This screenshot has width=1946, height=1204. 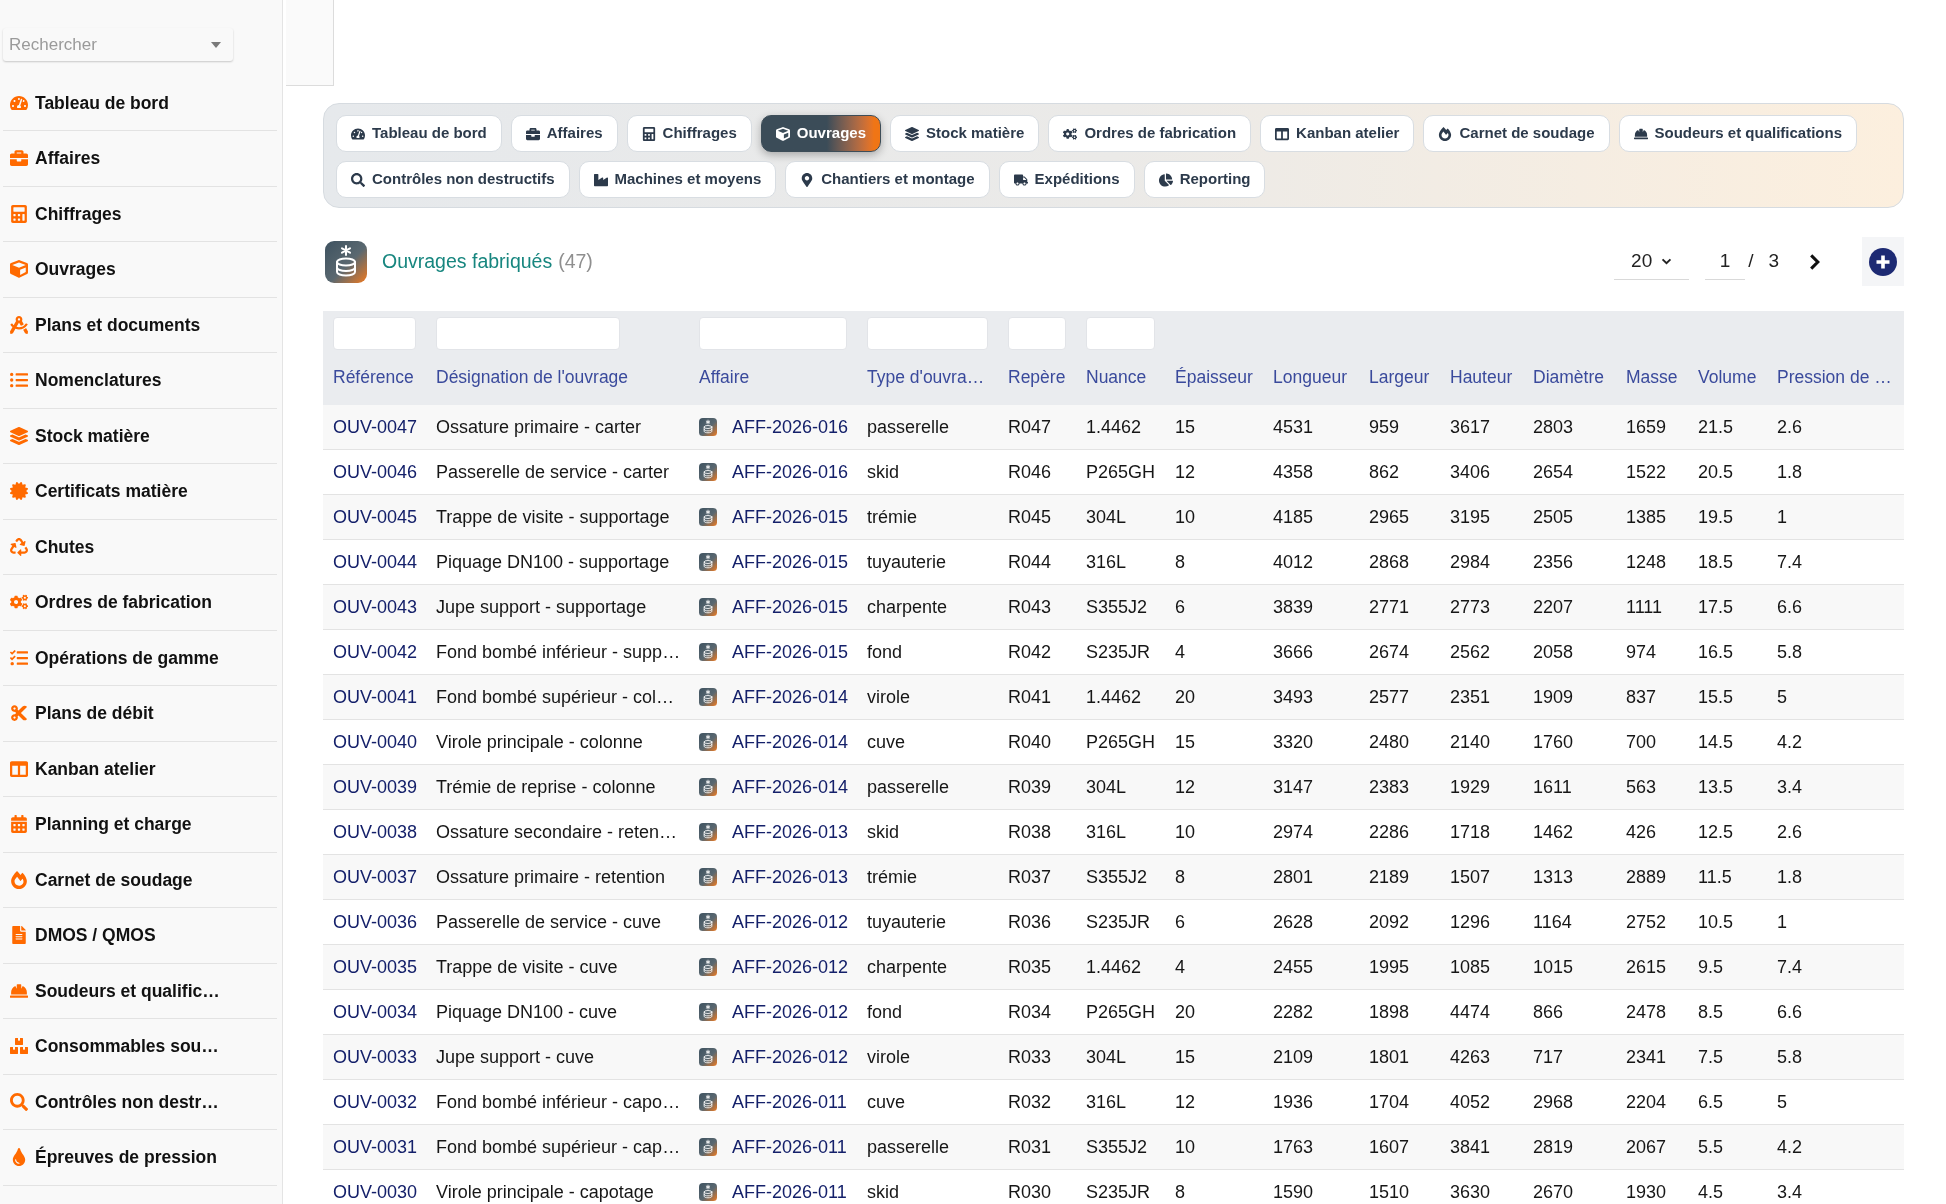 What do you see at coordinates (375, 1147) in the screenshot?
I see `reference-link: OUV-0031` at bounding box center [375, 1147].